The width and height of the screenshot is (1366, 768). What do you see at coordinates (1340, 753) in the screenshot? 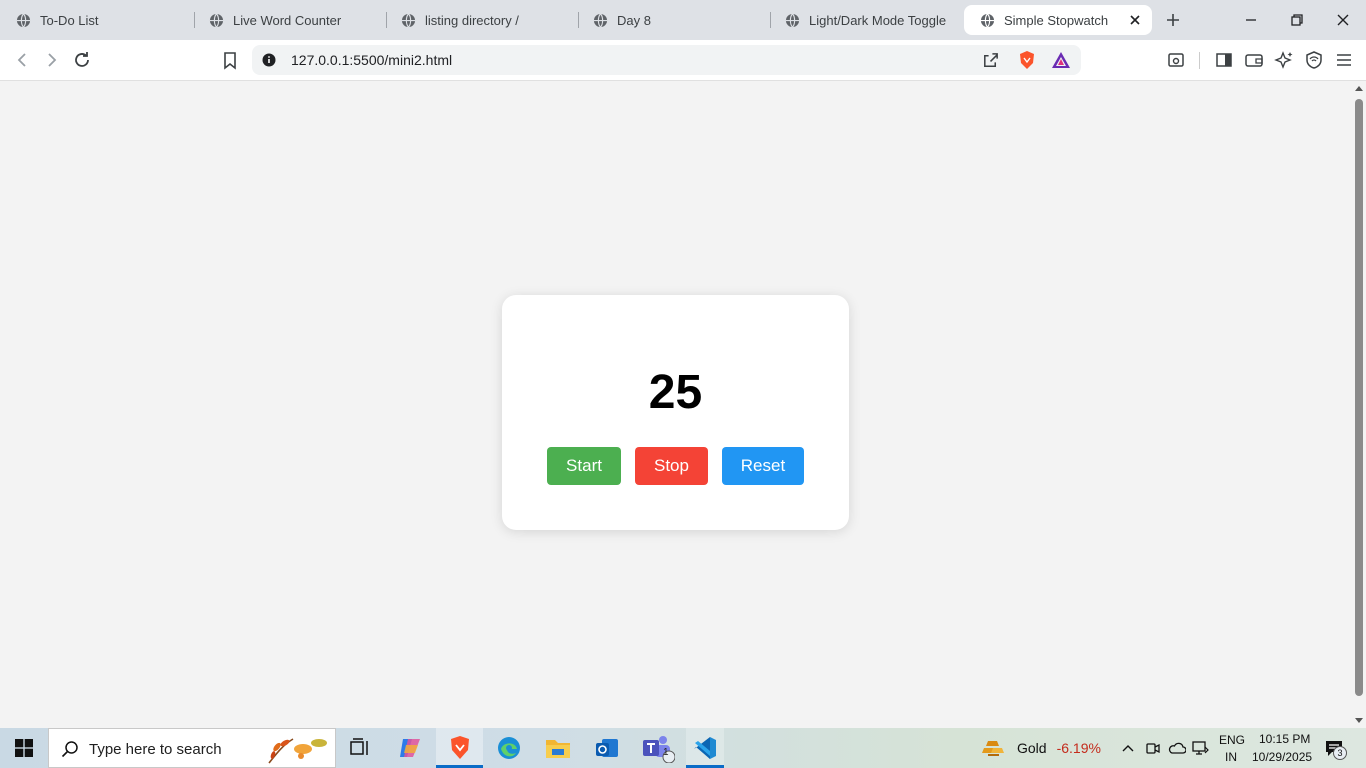
I see `notifications-badge: 3` at bounding box center [1340, 753].